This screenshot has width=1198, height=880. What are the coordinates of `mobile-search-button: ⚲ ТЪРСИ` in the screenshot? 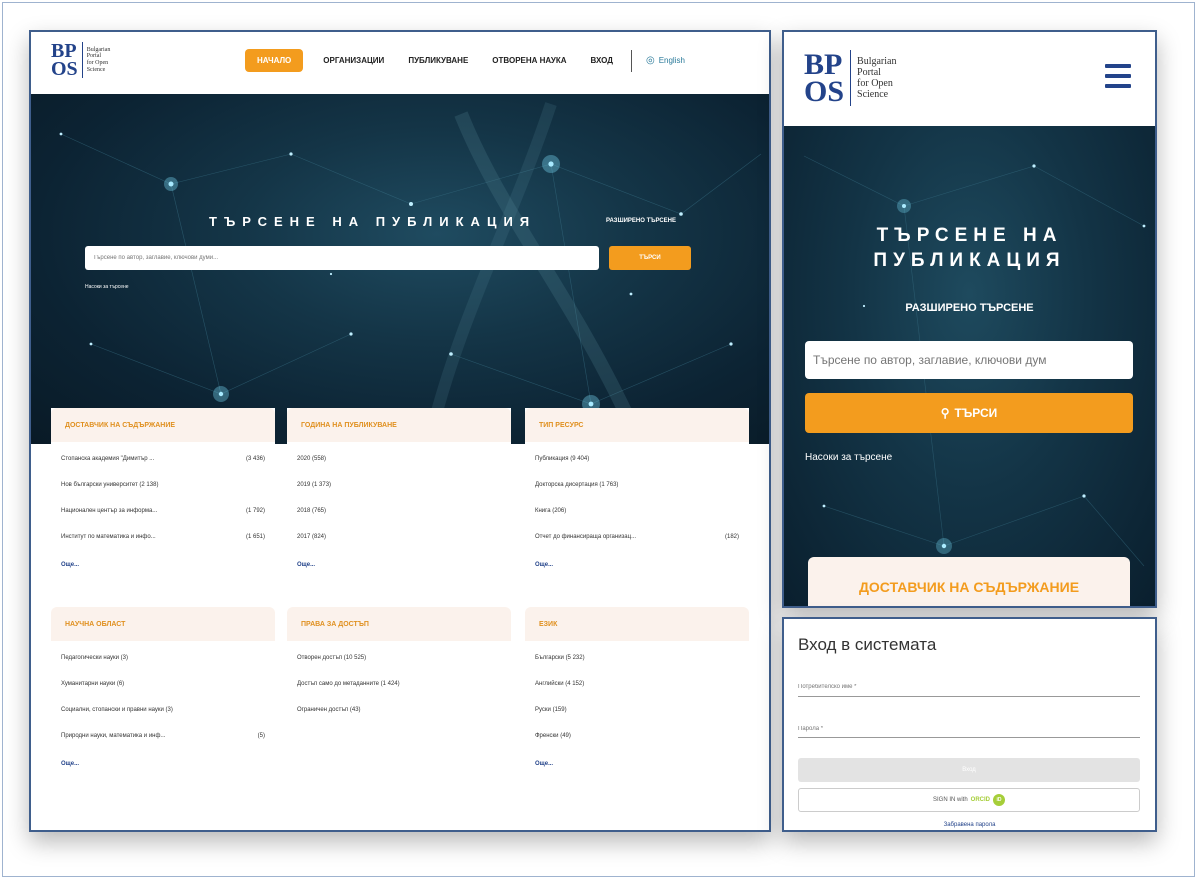 It's located at (969, 413).